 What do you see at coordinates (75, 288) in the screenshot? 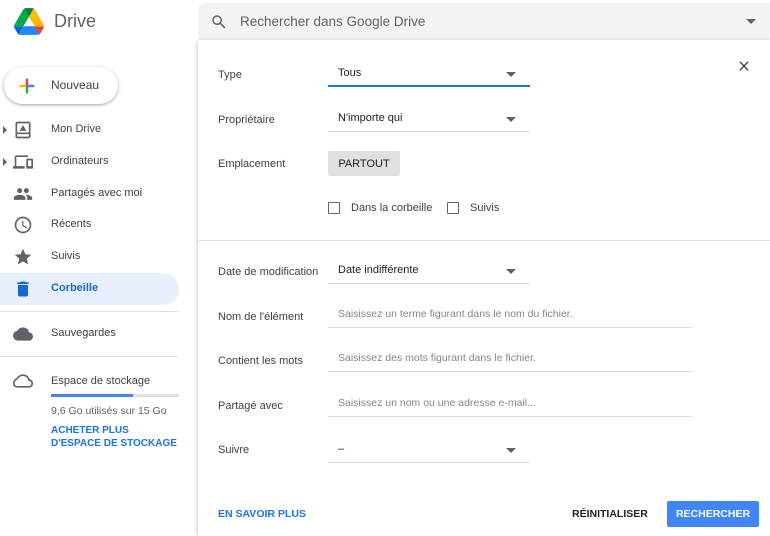
I see `sidebar-item-label: Corbeille` at bounding box center [75, 288].